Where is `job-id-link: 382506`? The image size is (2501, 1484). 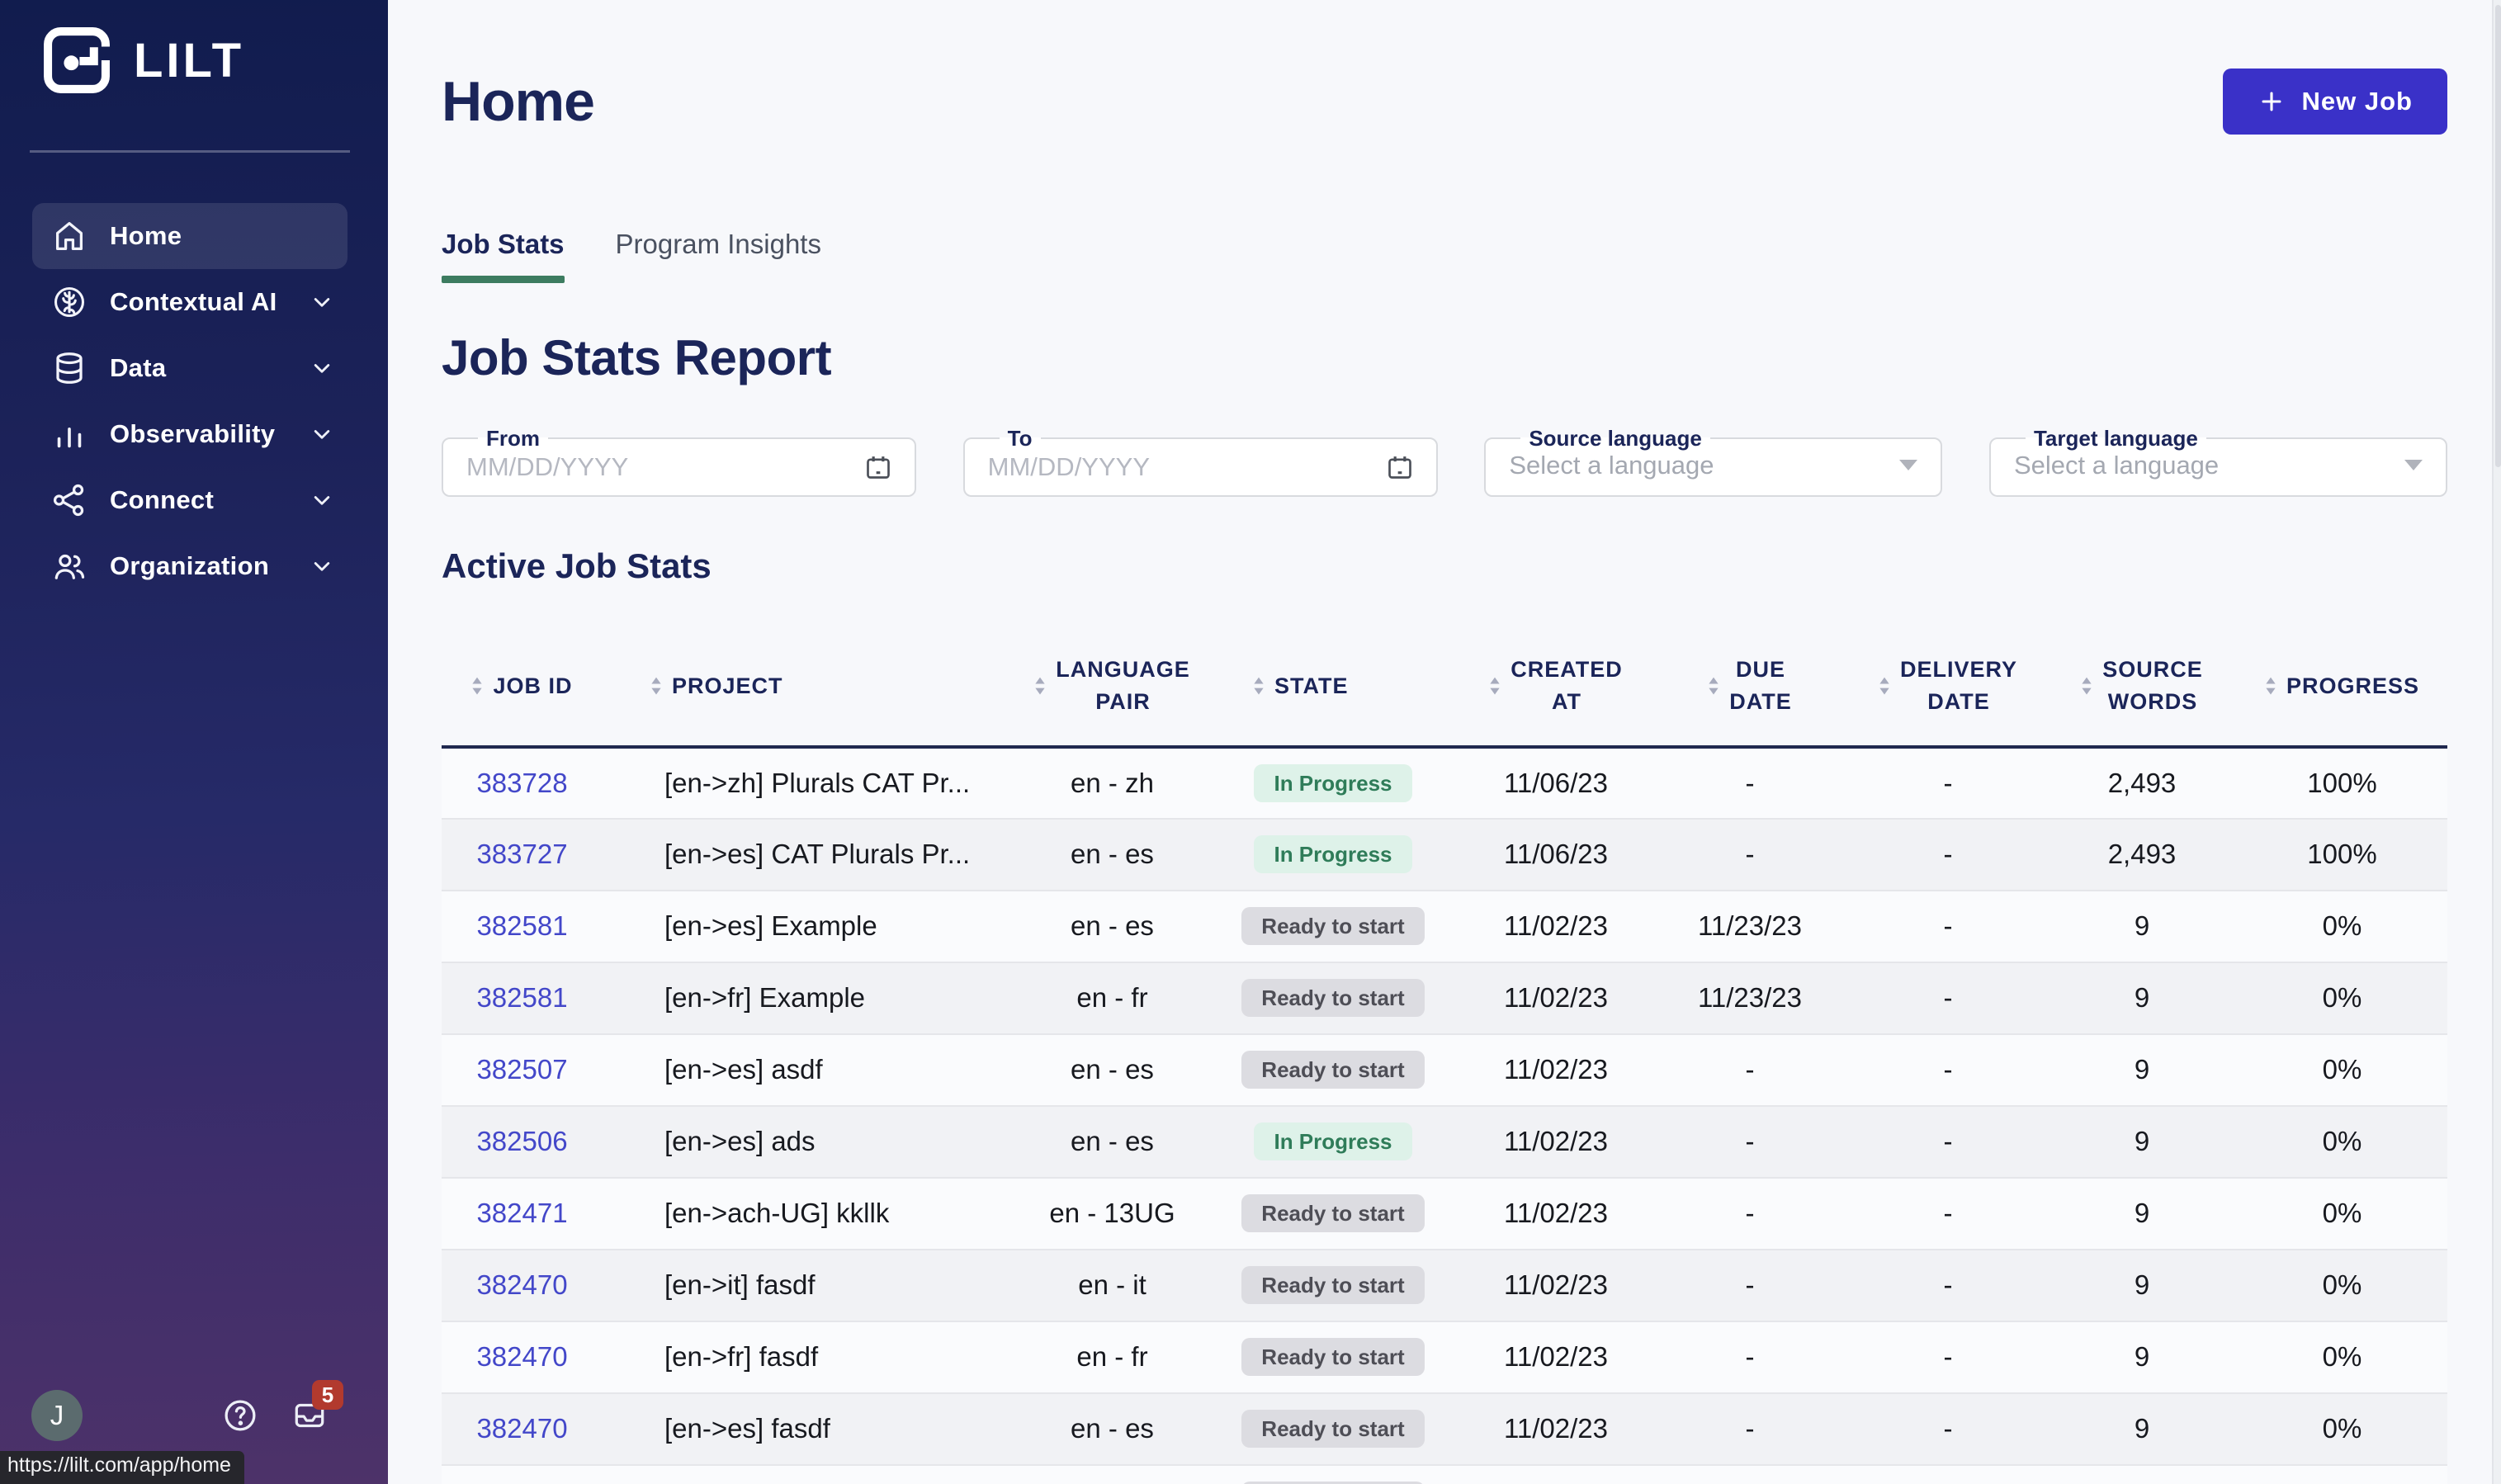 job-id-link: 382506 is located at coordinates (521, 1141).